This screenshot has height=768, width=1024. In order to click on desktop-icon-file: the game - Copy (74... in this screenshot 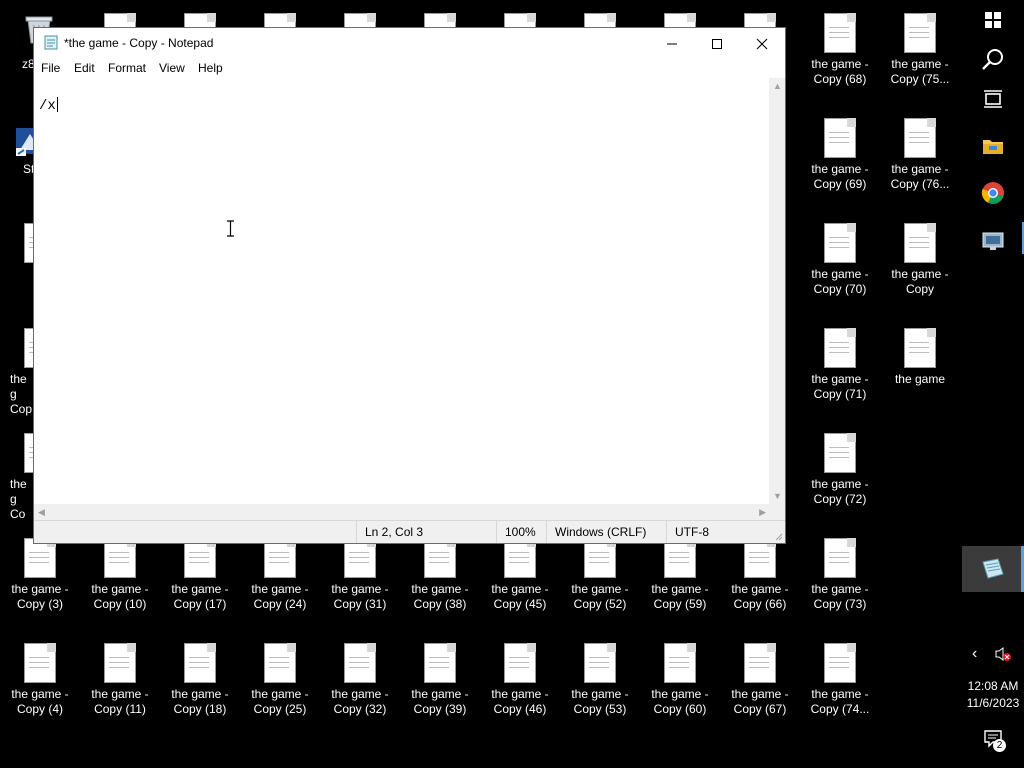, I will do `click(840, 685)`.